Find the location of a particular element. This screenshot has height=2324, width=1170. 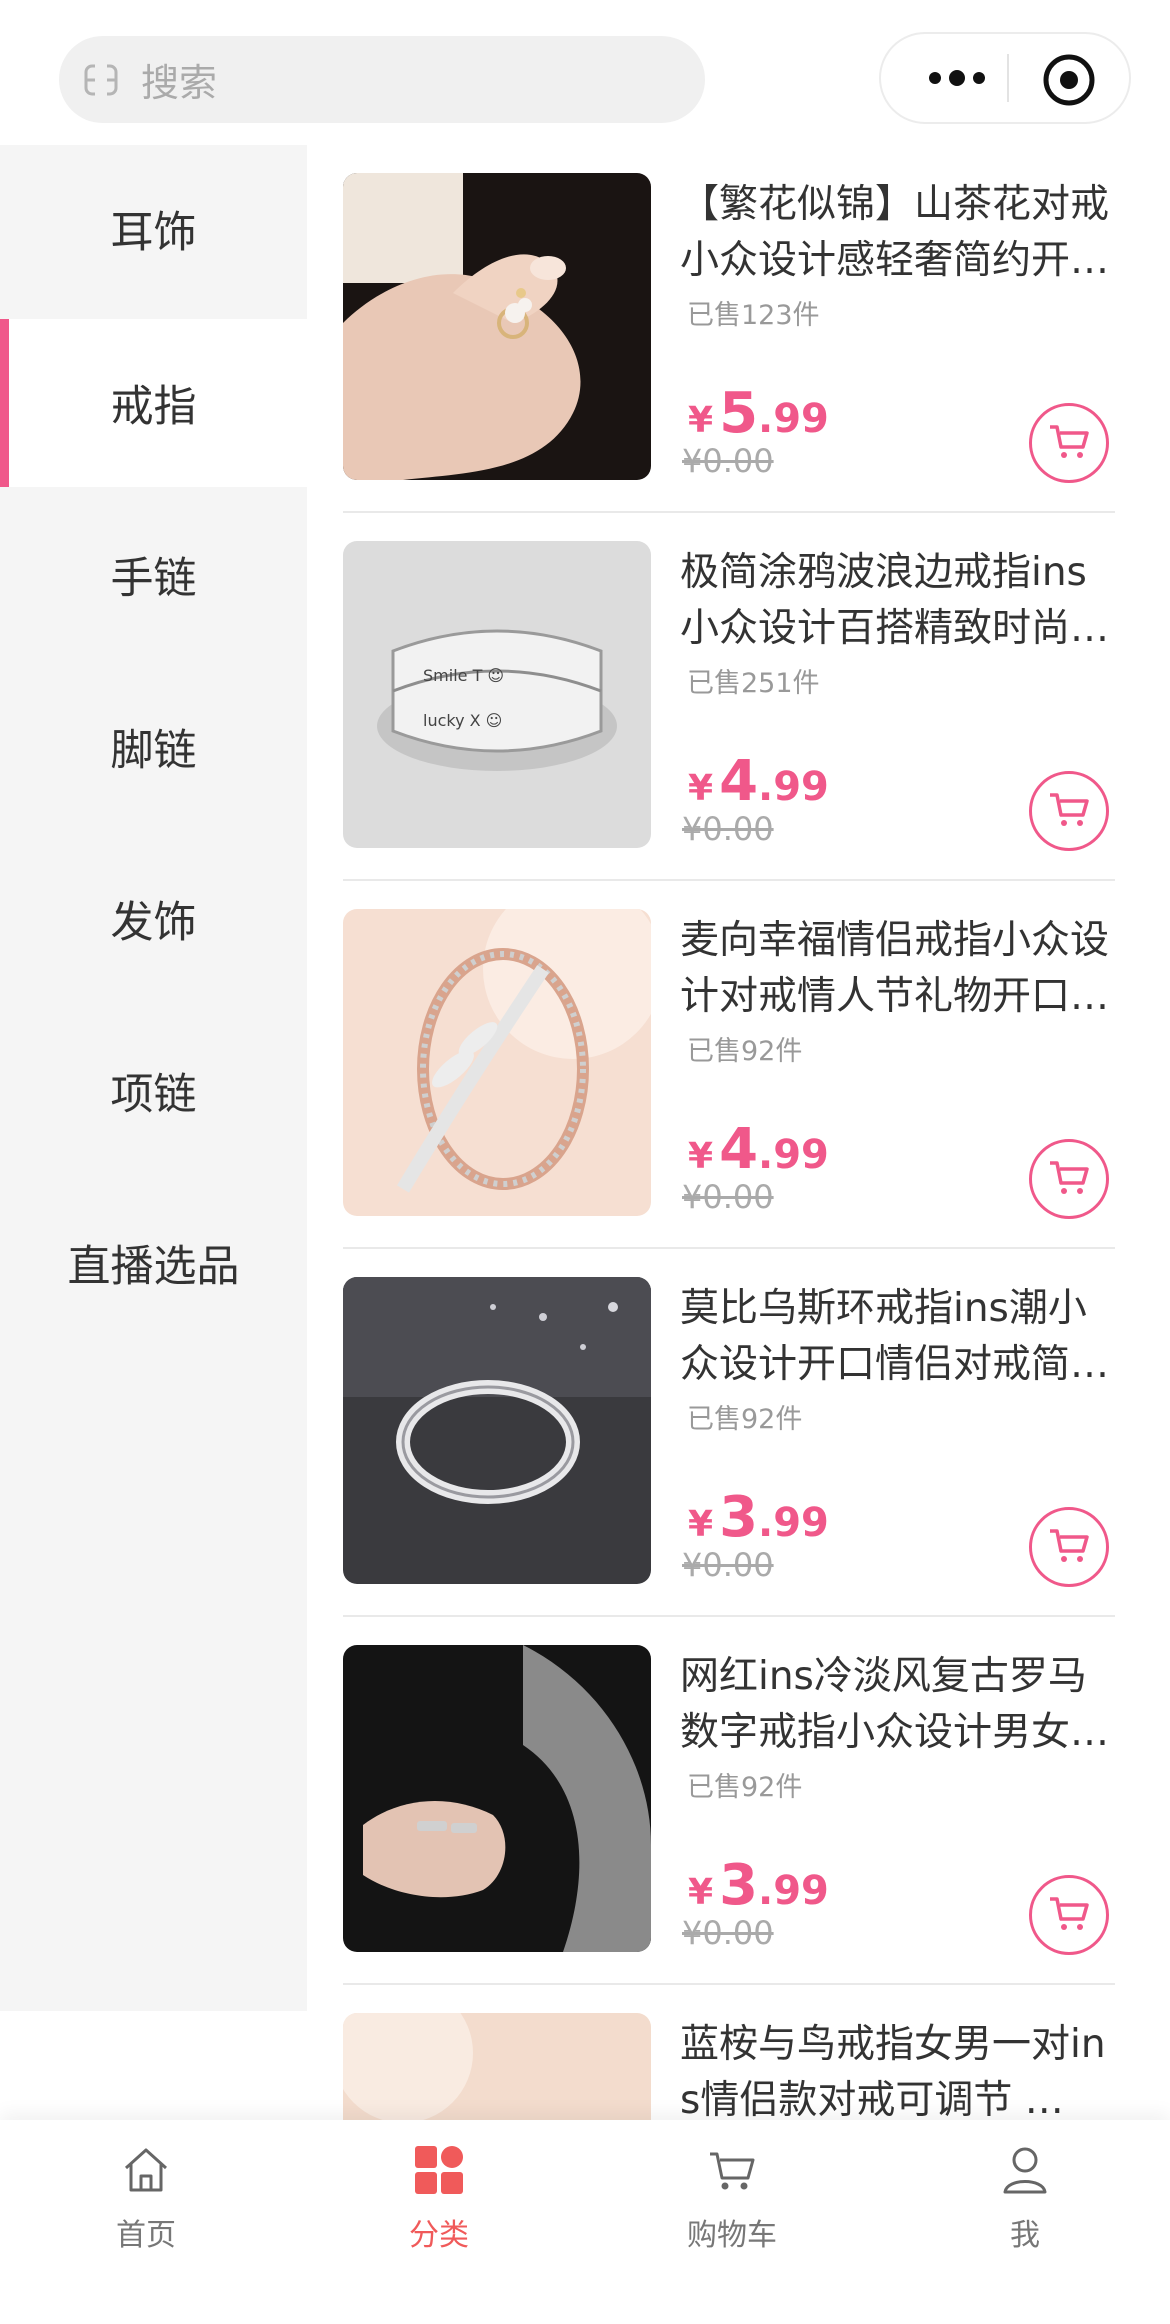

price-integer: 5 is located at coordinates (739, 413).